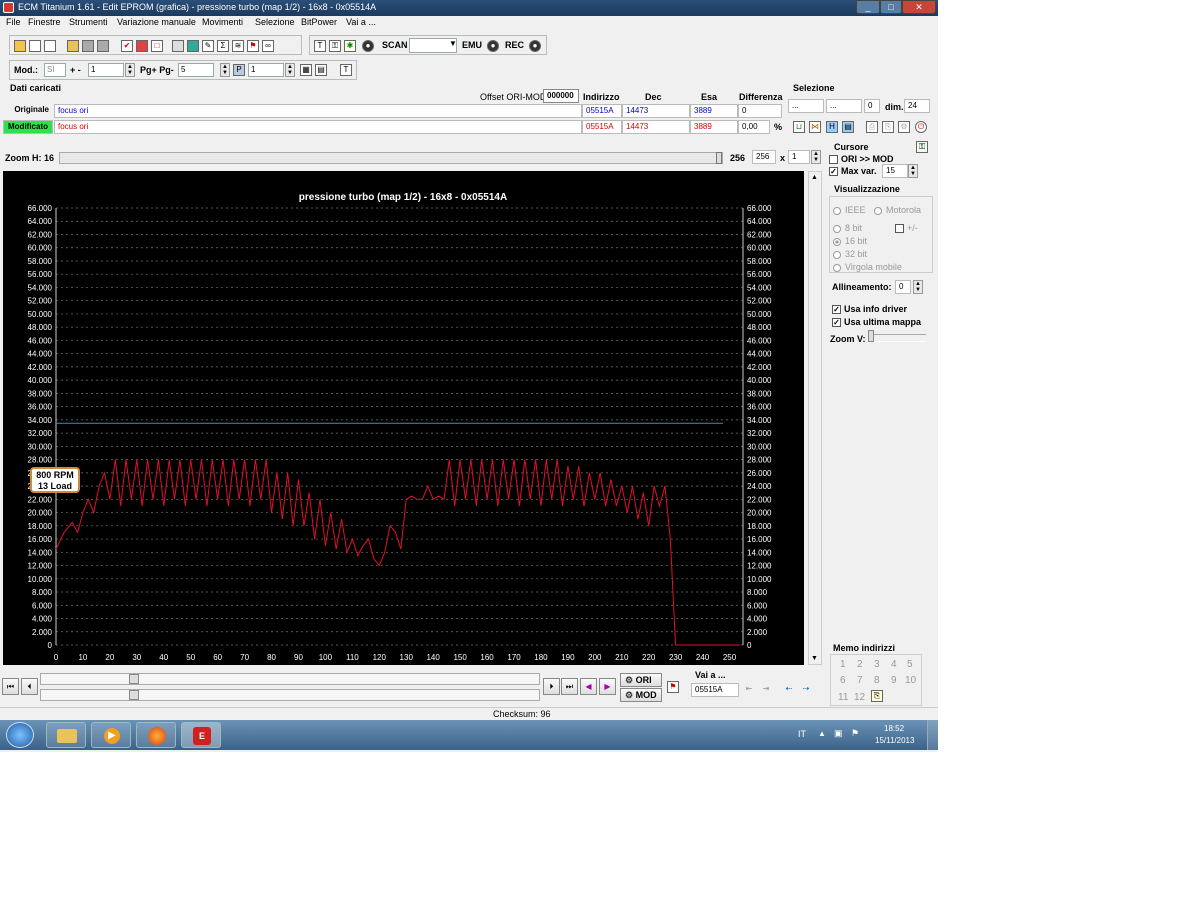 The height and width of the screenshot is (900, 1200). Describe the element at coordinates (268, 46) in the screenshot. I see `search-binoculars-icon: ∞` at that location.